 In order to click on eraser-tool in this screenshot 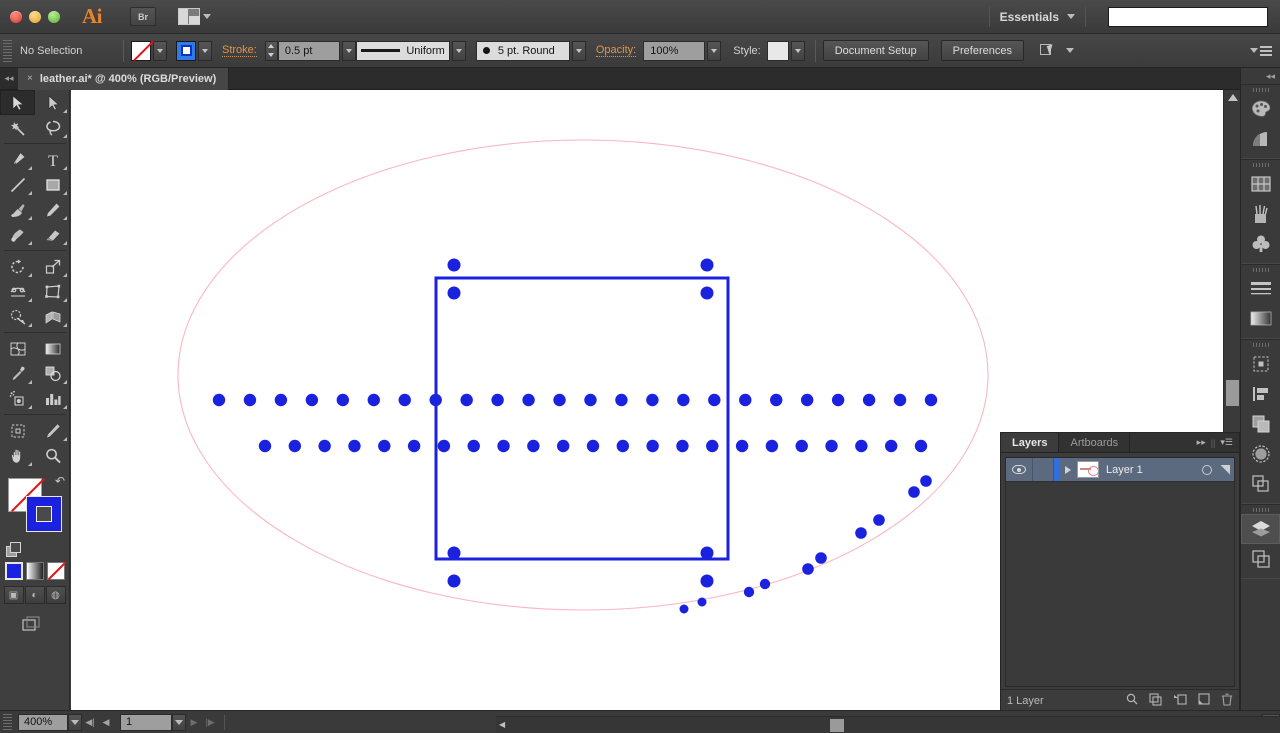, I will do `click(52, 234)`.